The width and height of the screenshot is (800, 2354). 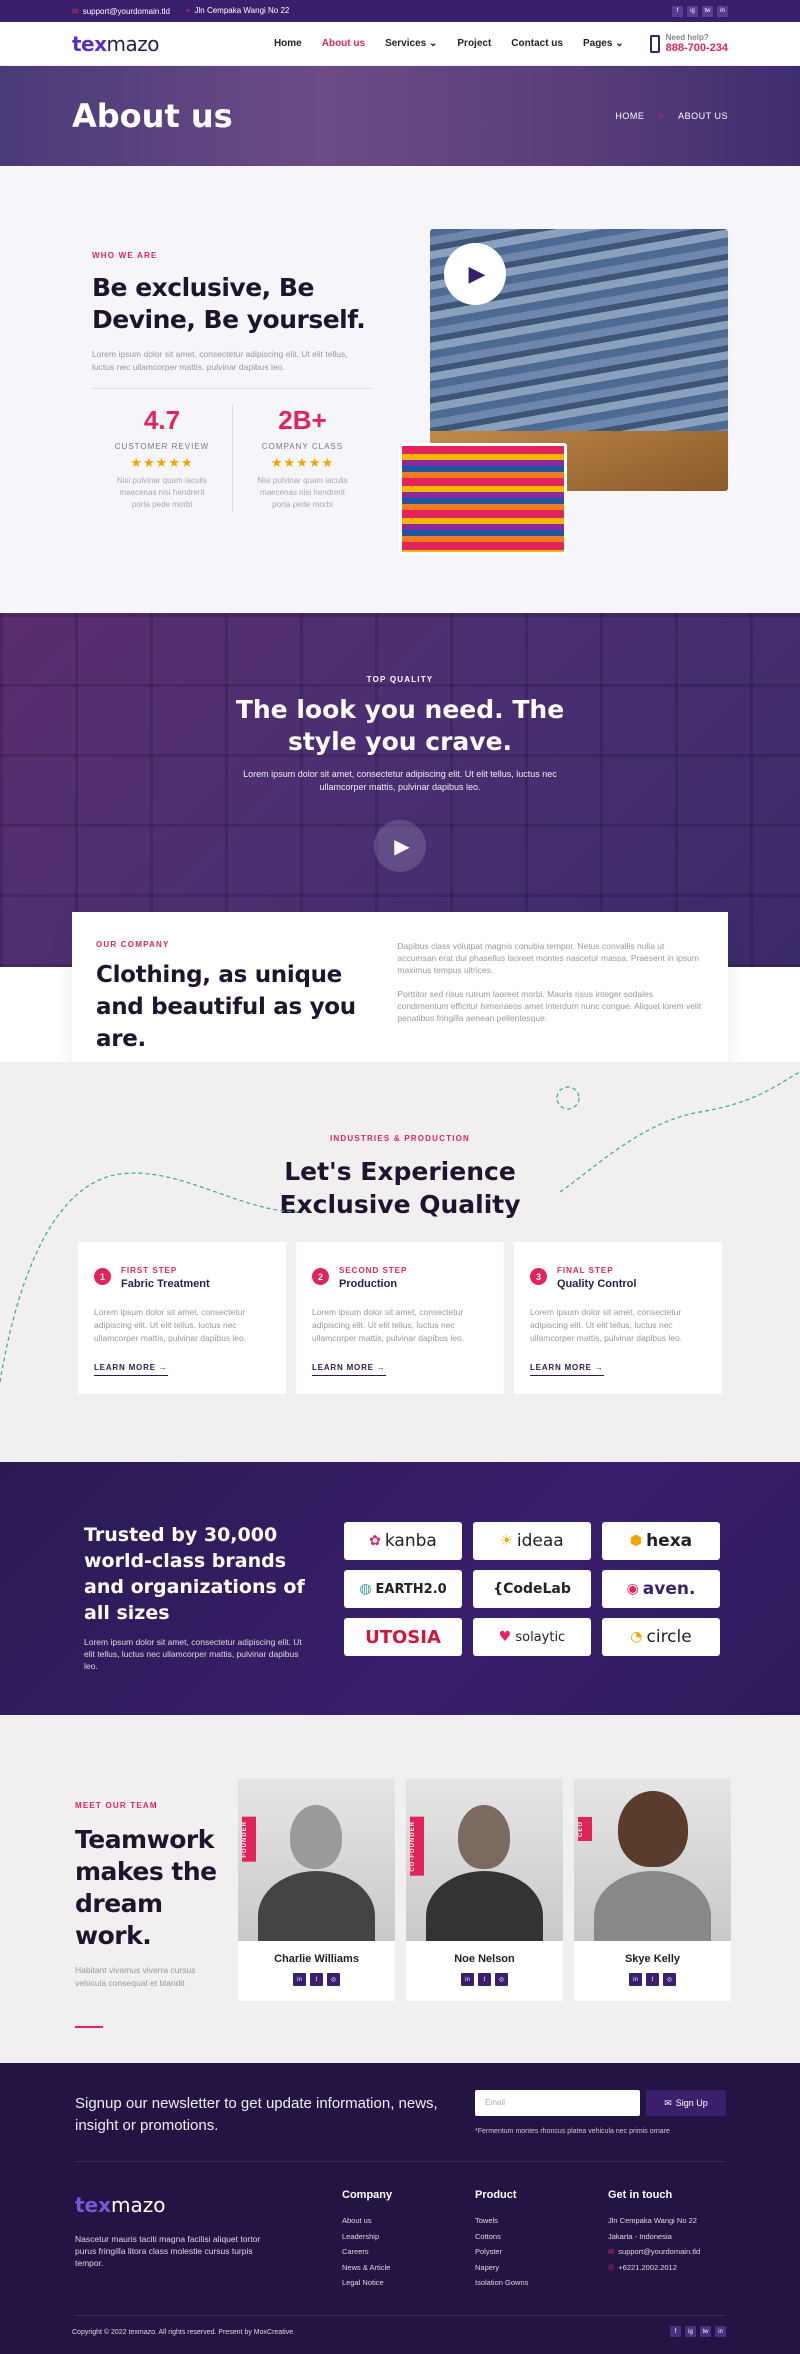 I want to click on nav-services: Services ⌄, so click(x=411, y=43).